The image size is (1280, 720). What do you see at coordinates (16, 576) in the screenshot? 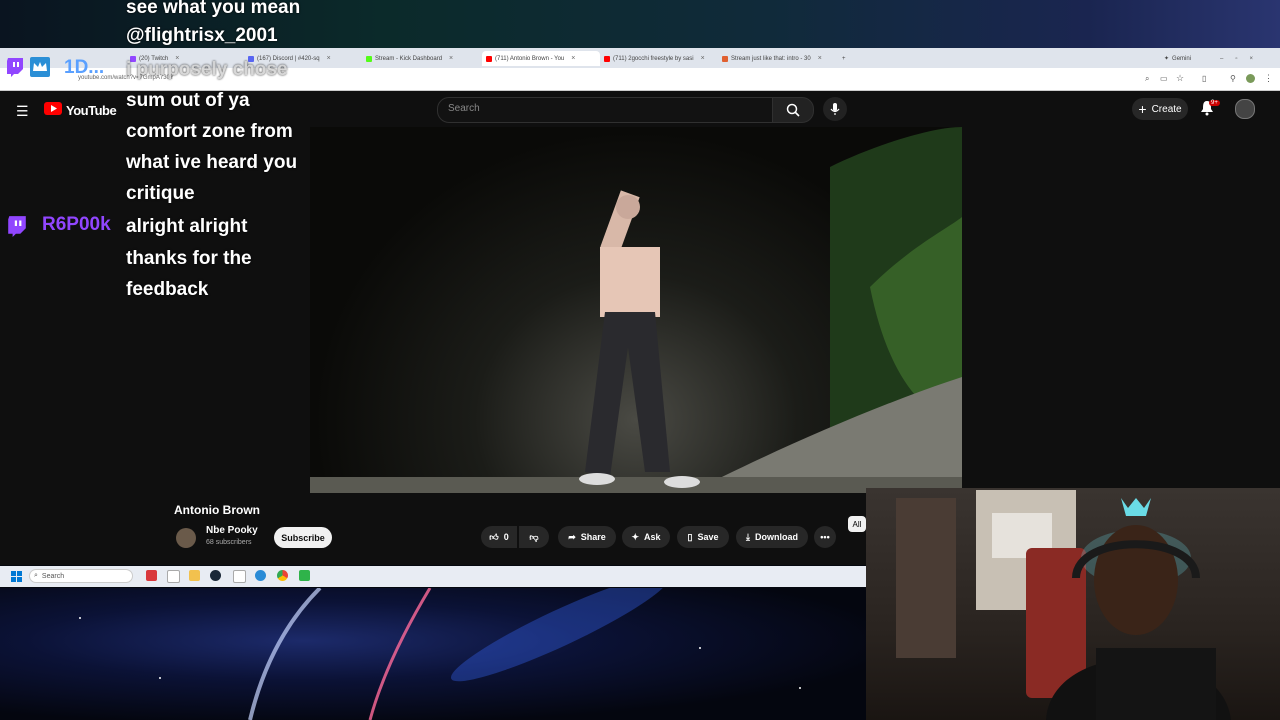
I see `windows-start-icon` at bounding box center [16, 576].